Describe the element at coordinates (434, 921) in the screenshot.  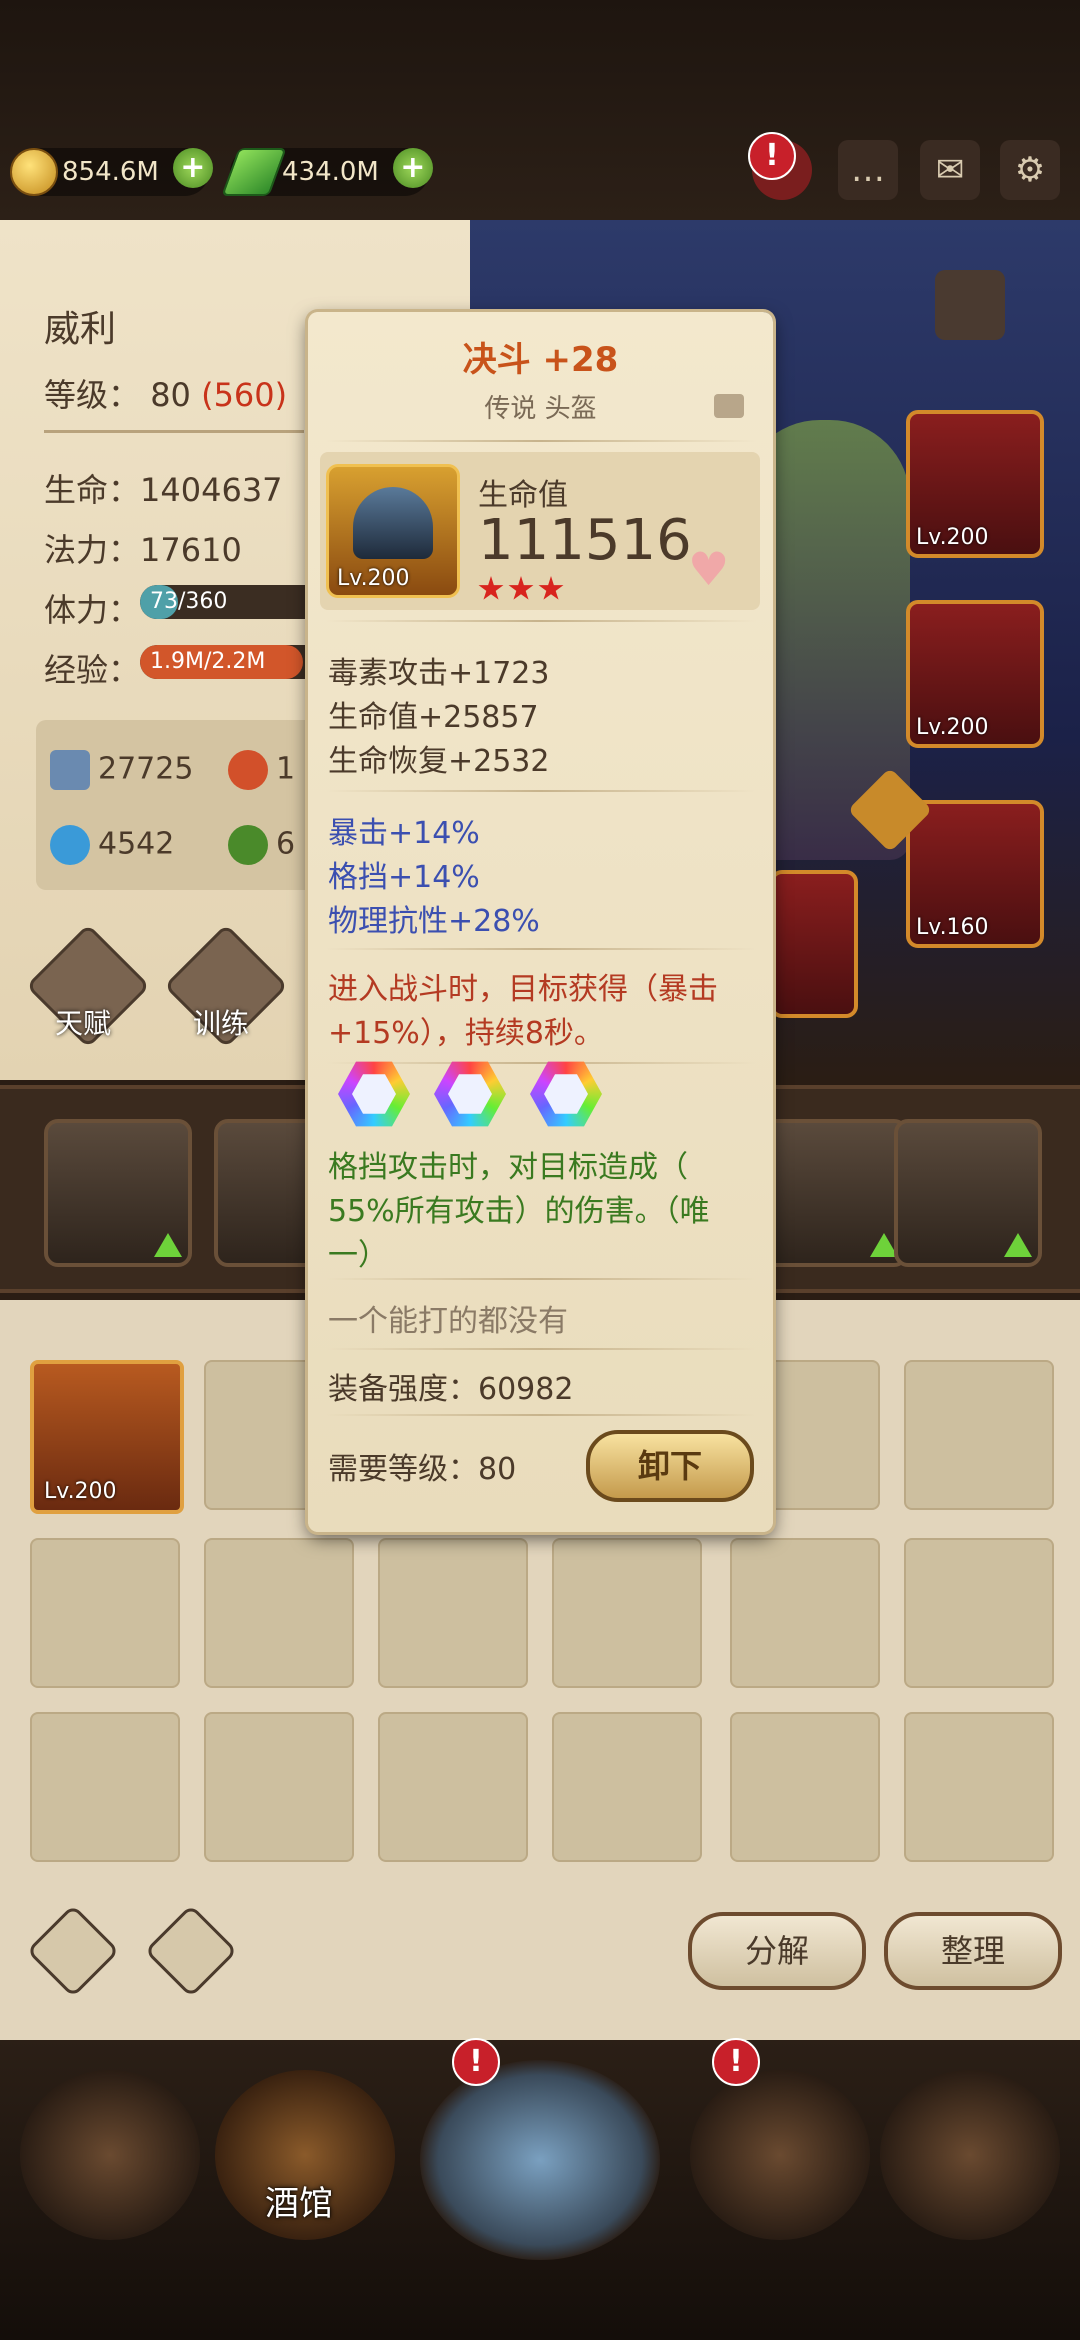
I see `bonus-stat: 物理抗性+28%` at that location.